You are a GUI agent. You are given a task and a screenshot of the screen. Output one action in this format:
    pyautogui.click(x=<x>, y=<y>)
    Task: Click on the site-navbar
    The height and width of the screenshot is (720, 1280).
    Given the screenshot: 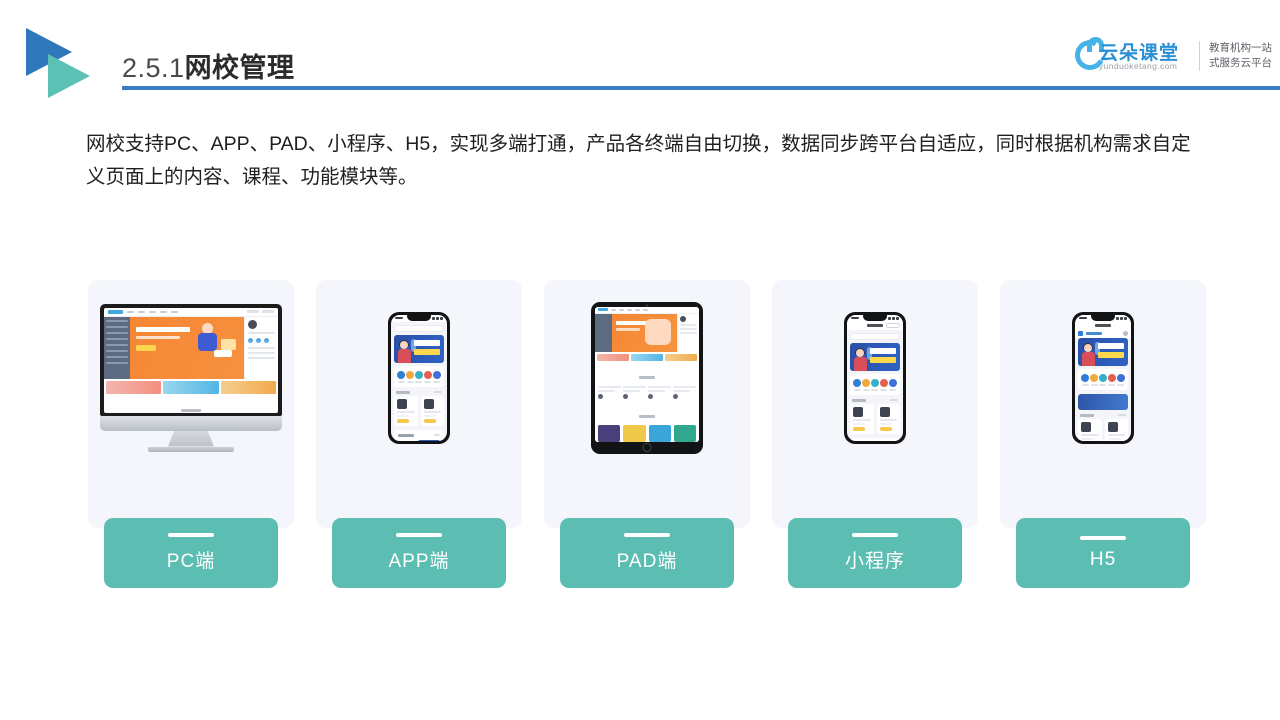 What is the action you would take?
    pyautogui.click(x=647, y=310)
    